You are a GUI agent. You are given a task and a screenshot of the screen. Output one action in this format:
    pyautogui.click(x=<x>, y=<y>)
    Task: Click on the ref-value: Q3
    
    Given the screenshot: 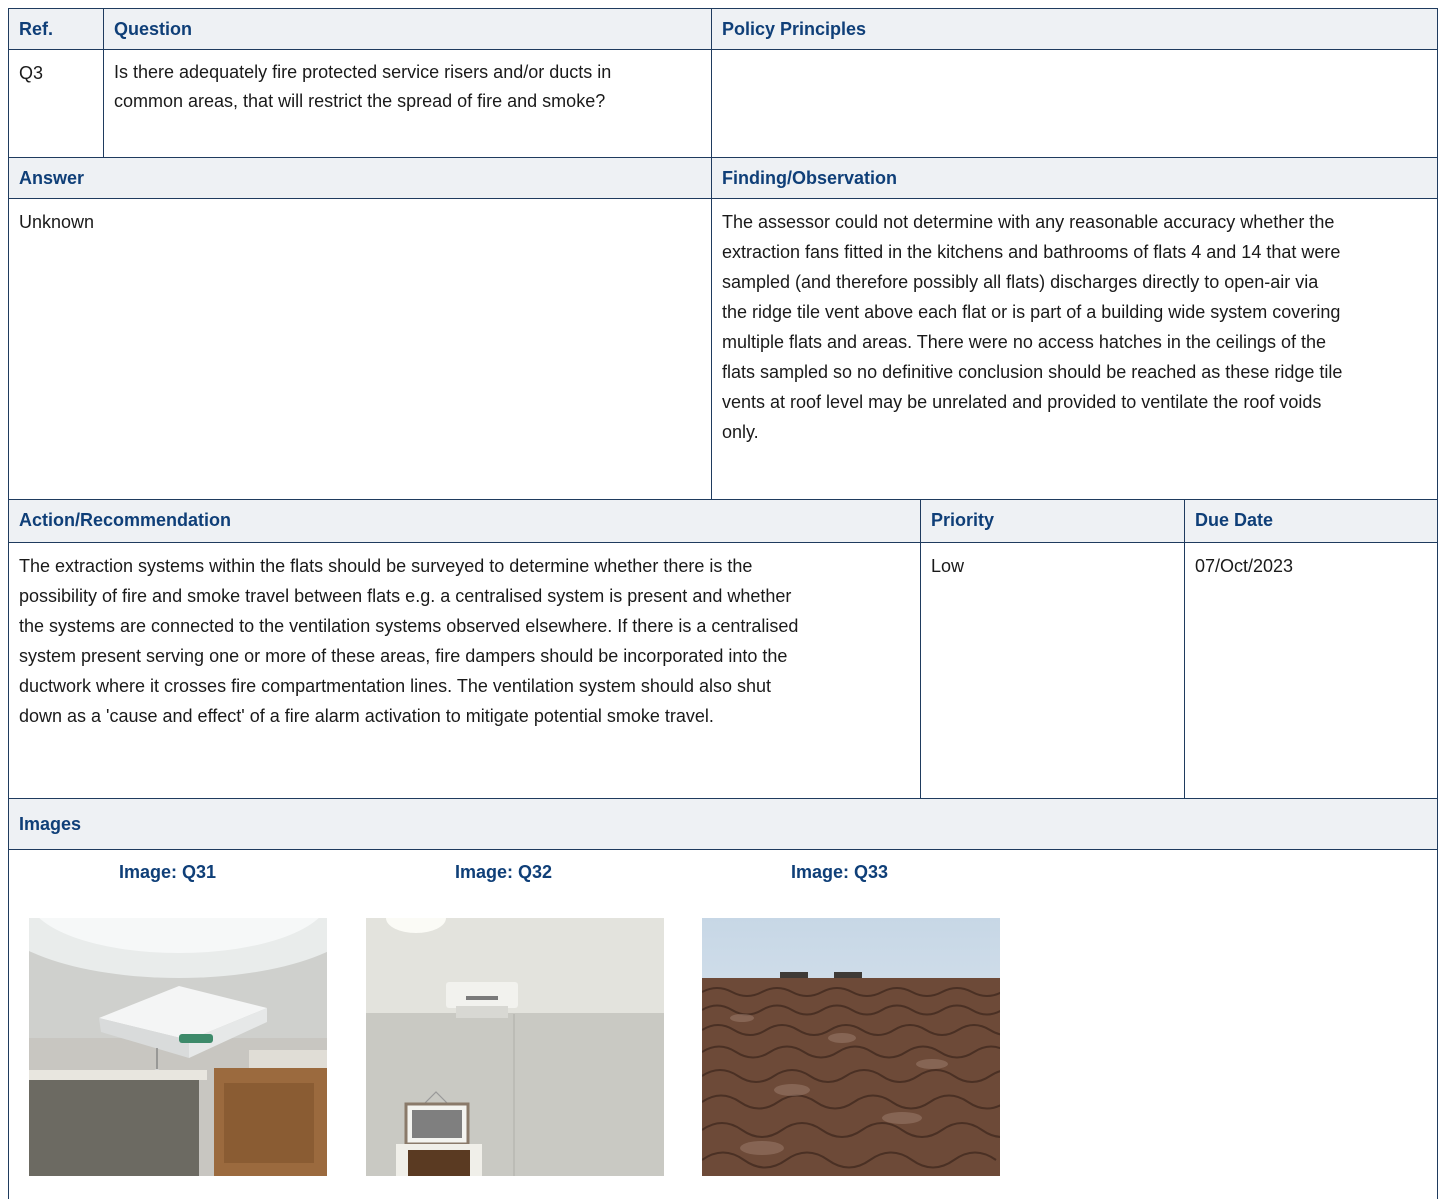 What is the action you would take?
    pyautogui.click(x=31, y=73)
    